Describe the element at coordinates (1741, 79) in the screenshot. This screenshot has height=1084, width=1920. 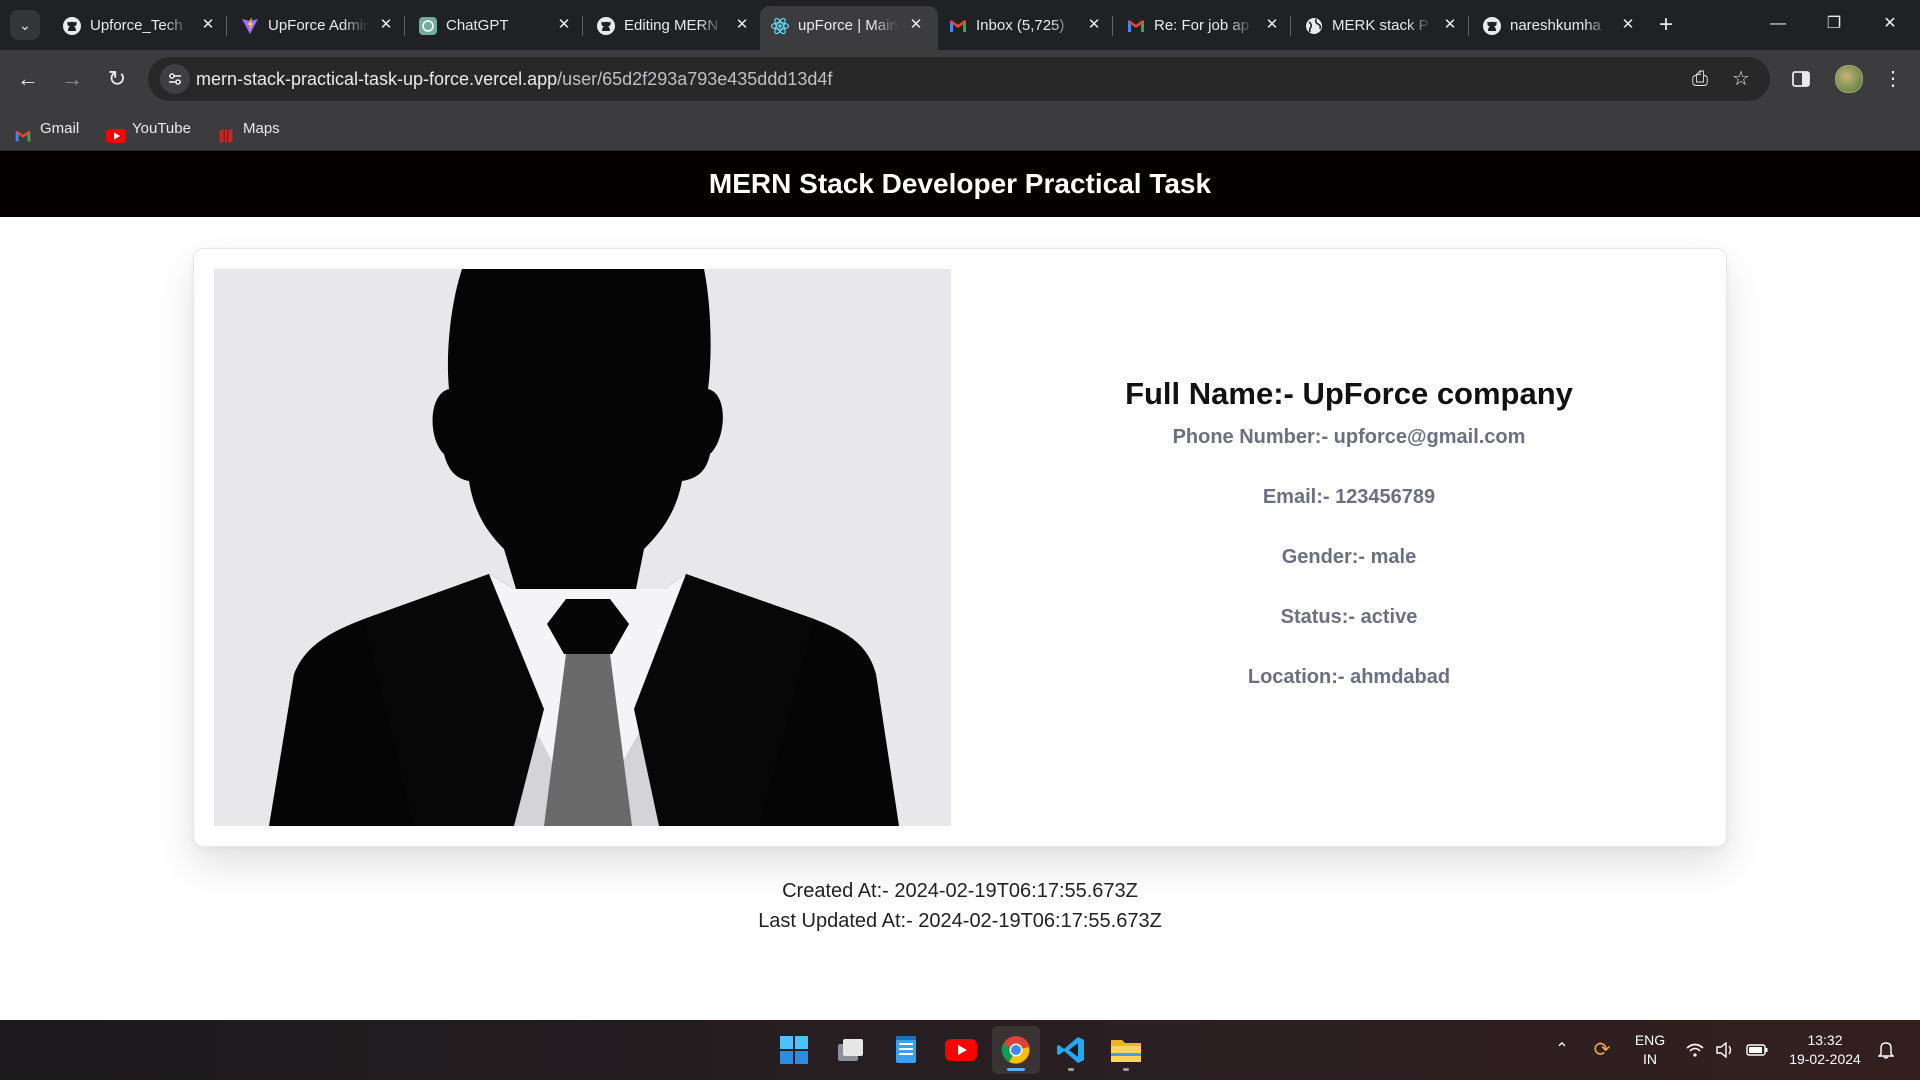
I see `bookmark-star-icon: ☆` at that location.